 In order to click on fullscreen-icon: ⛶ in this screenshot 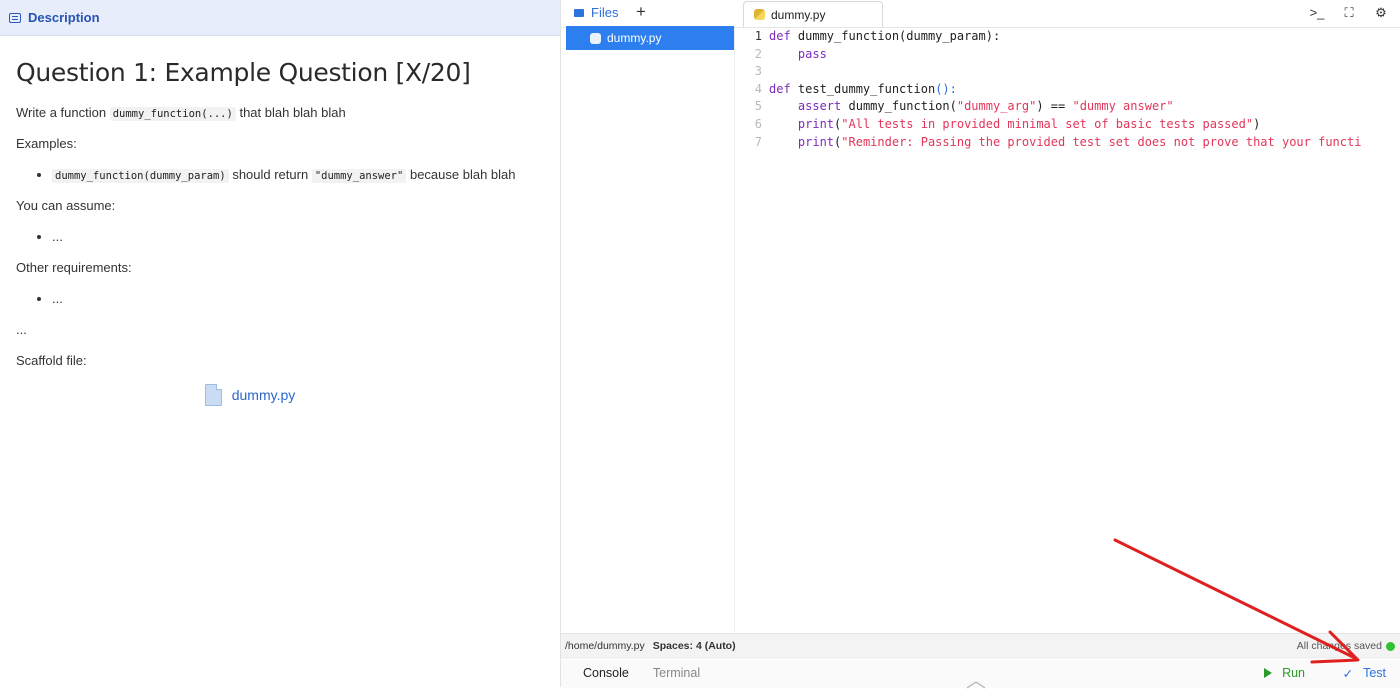, I will do `click(1349, 13)`.